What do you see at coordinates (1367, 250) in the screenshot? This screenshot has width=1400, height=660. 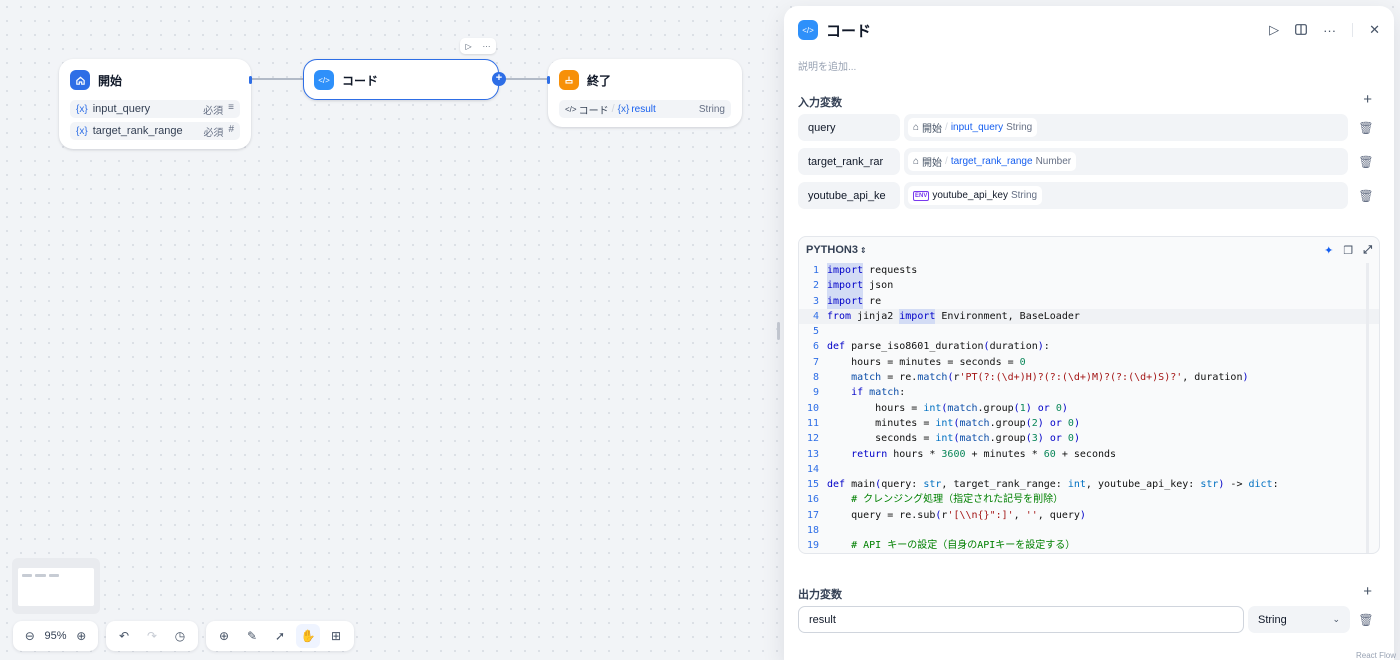 I see `expand-icon: ⤢` at bounding box center [1367, 250].